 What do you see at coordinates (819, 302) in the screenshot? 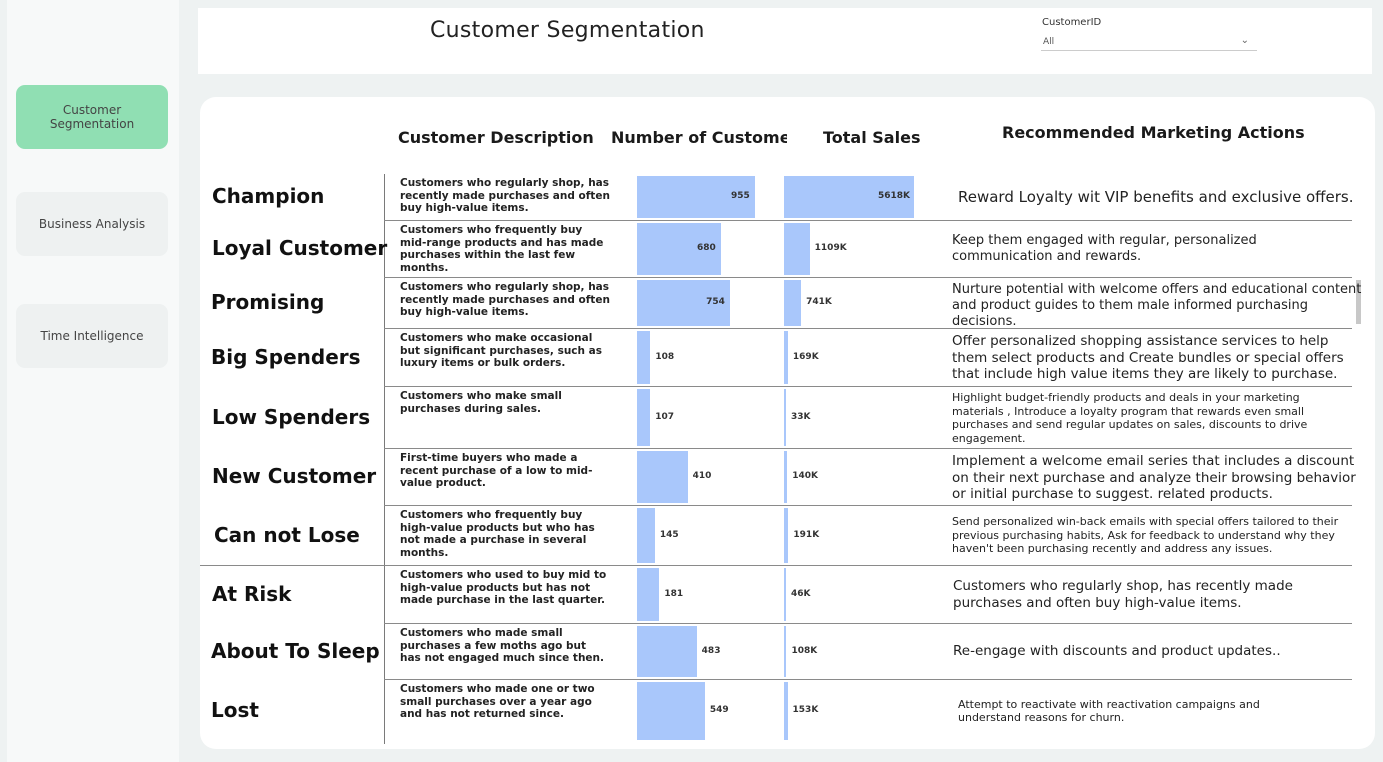
I see `sales-value-label: 741K` at bounding box center [819, 302].